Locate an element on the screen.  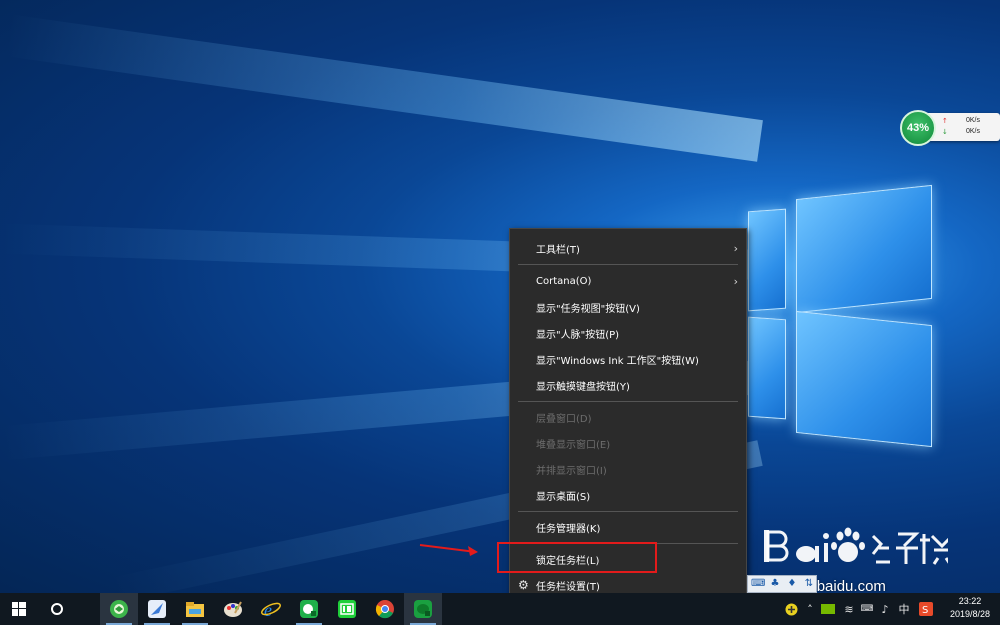
menu-item-toolbars: 工具栏(T) › is located at coordinates (628, 248).